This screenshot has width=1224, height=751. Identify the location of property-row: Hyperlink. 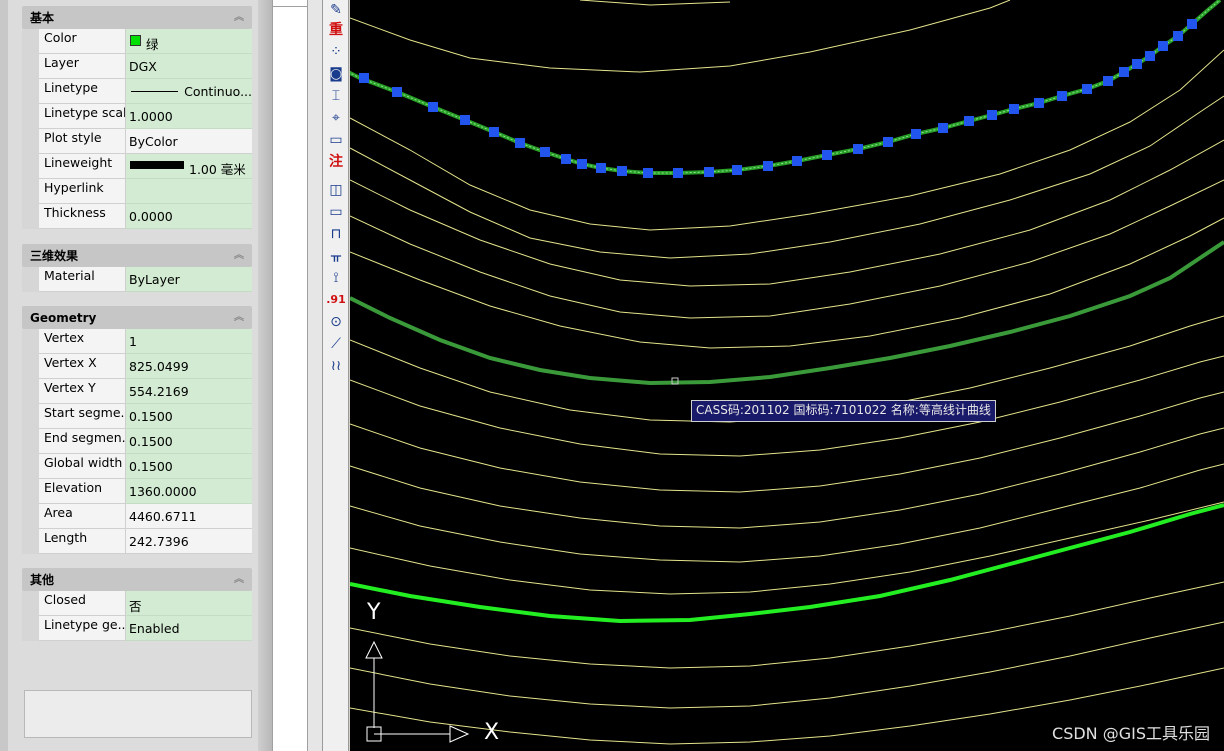
(137, 191).